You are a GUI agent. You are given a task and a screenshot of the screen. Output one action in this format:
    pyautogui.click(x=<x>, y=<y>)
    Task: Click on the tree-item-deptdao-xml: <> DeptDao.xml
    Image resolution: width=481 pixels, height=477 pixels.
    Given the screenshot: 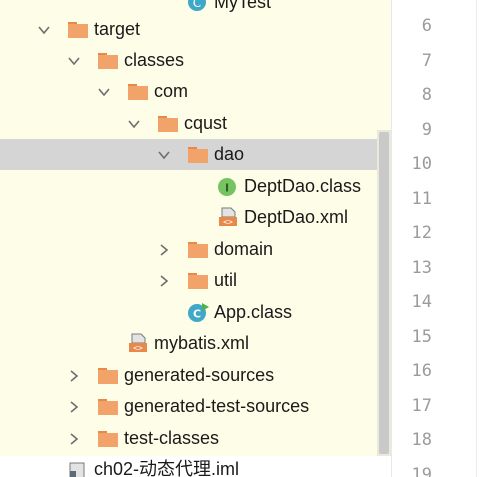 What is the action you would take?
    pyautogui.click(x=195, y=217)
    